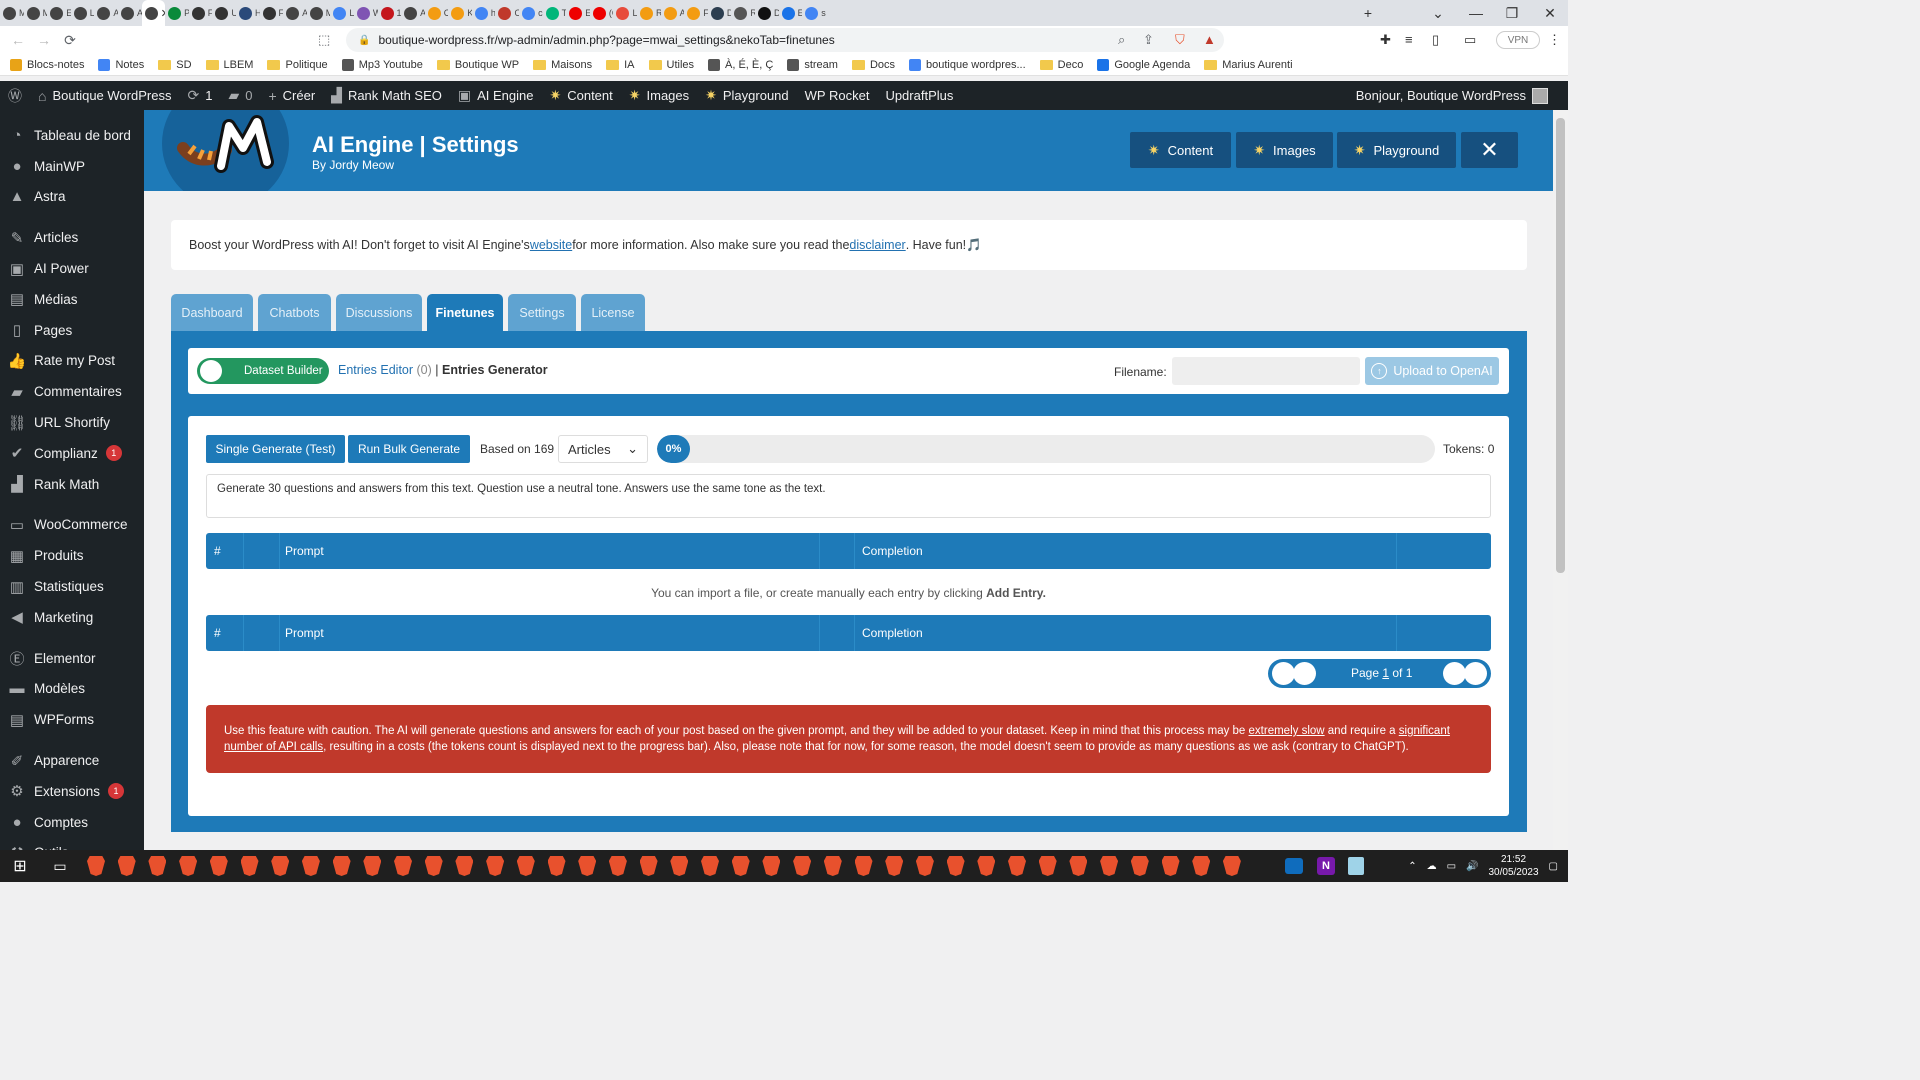  Describe the element at coordinates (1412, 866) in the screenshot. I see `tray-chevron-icon: ⌃` at that location.